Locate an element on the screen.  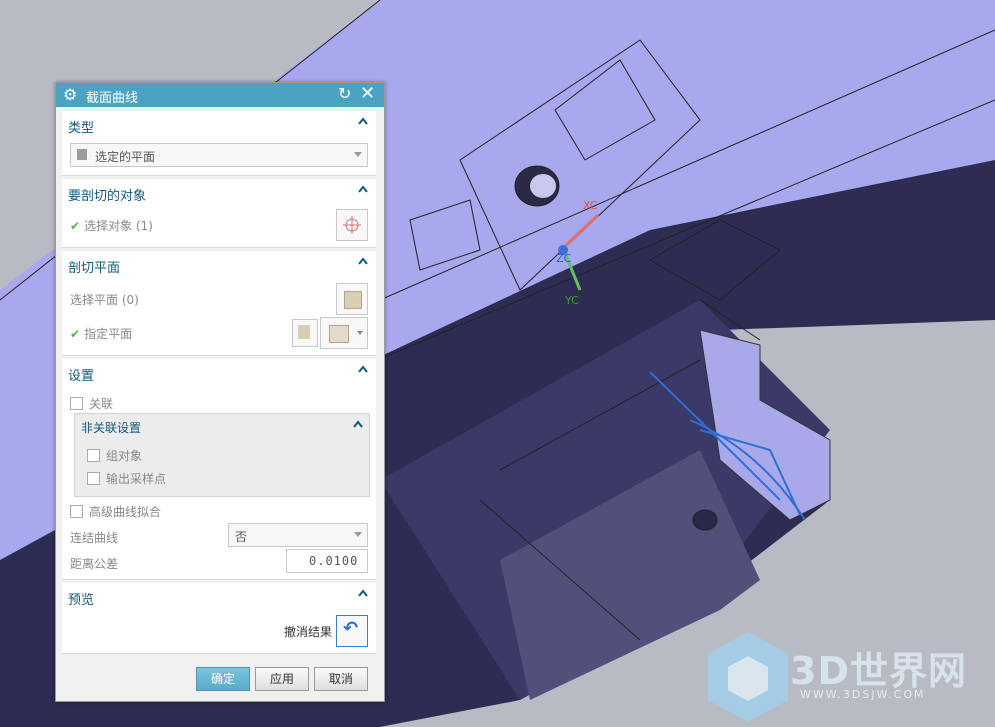
reset-icon: ↻ is located at coordinates (344, 93).